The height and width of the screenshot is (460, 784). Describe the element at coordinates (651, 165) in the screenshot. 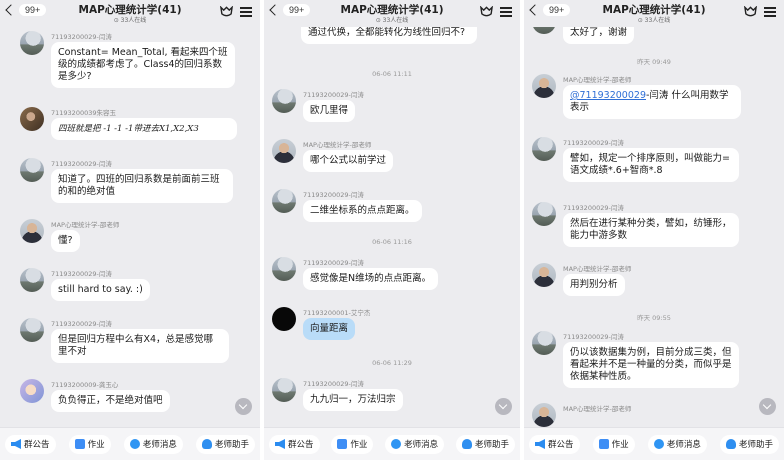

I see `message-bubble: 譬如，规定一个排序原则，叫做能力=语文成绩*.6+智商*.8` at that location.